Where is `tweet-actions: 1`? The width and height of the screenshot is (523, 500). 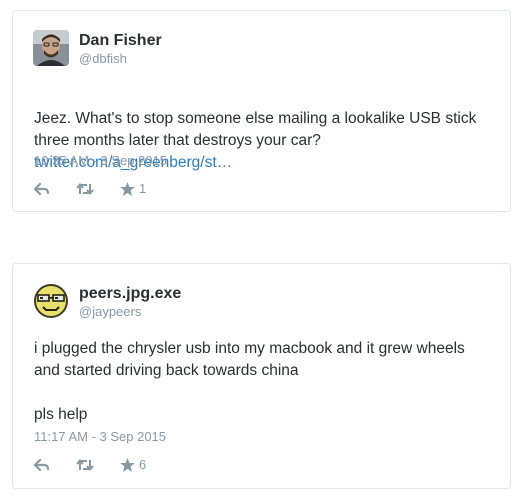
tweet-actions: 1 is located at coordinates (90, 189).